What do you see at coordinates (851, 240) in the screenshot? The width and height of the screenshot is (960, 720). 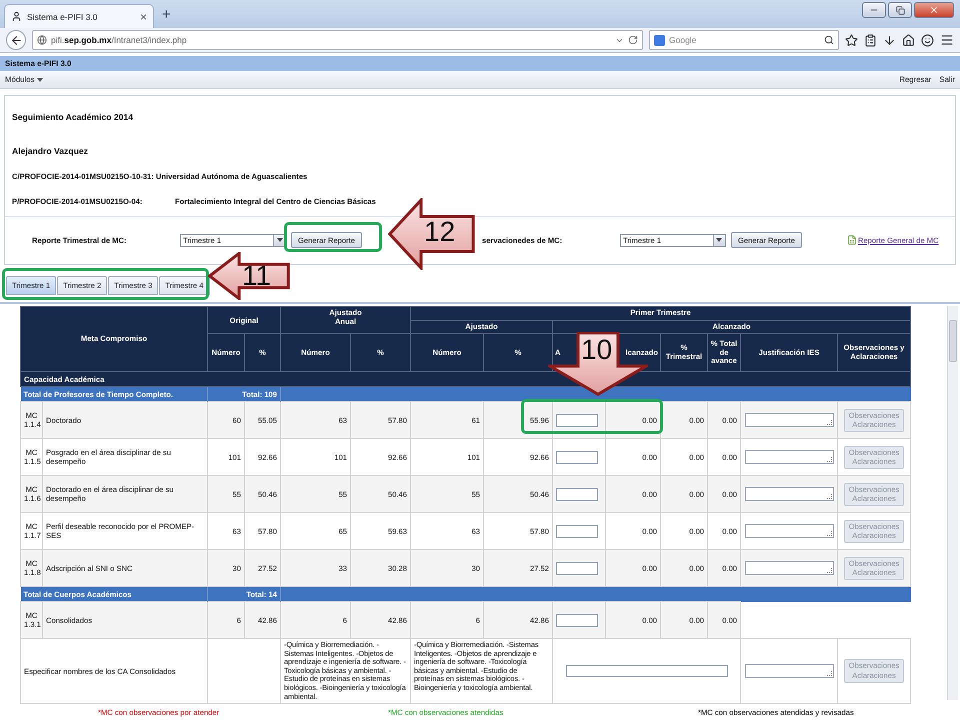 I see `spreadsheet-icon` at bounding box center [851, 240].